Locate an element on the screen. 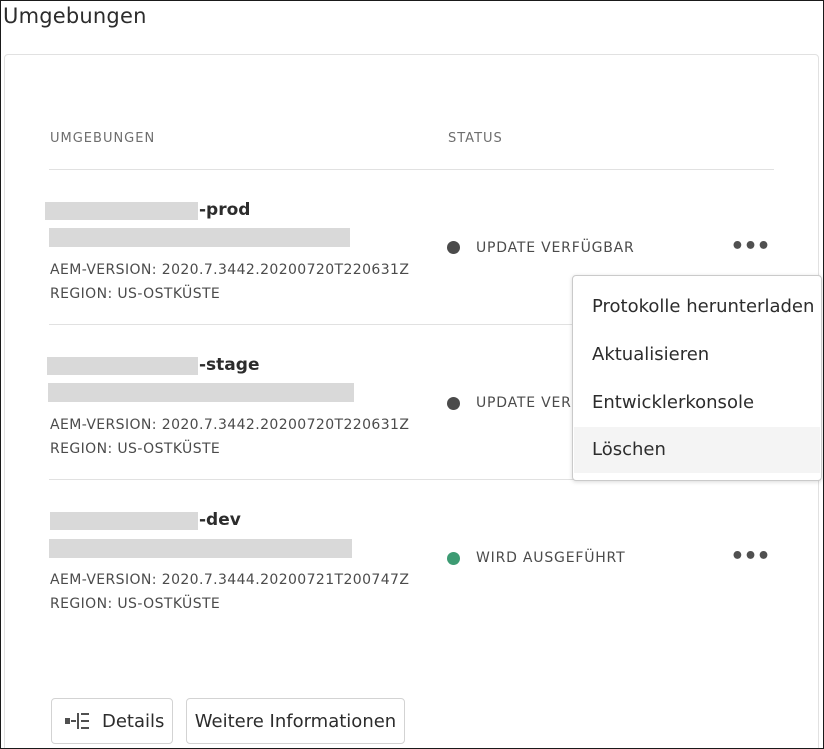 This screenshot has width=824, height=749. details-button-label: Details is located at coordinates (133, 721).